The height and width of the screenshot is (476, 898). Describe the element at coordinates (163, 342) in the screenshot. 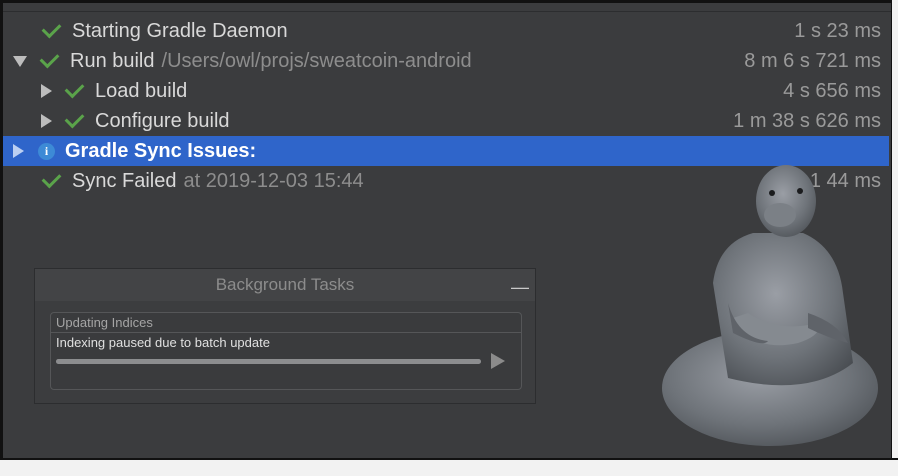

I see `task-status-text: Indexing paused due to batch update` at that location.